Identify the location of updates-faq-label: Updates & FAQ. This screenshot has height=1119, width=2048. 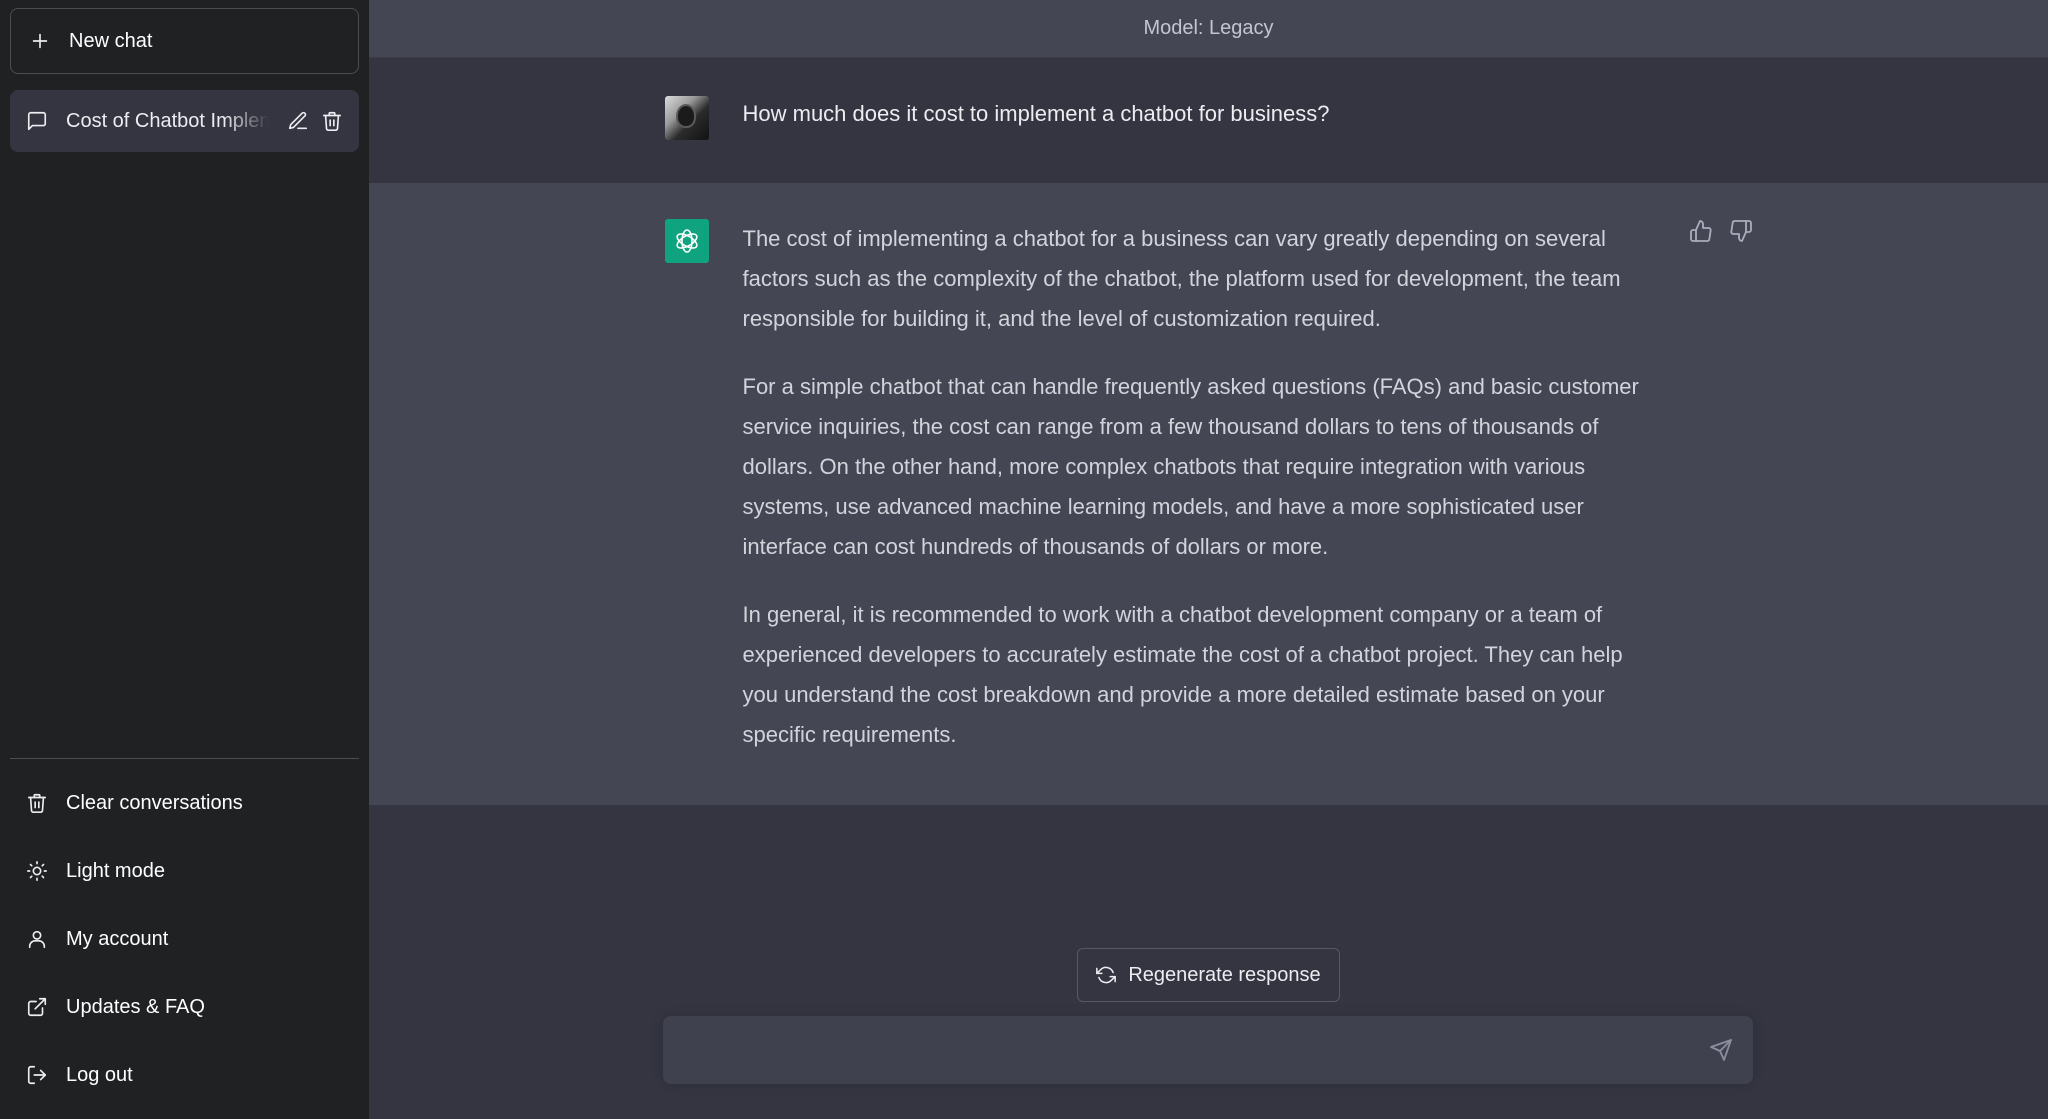
(135, 1006).